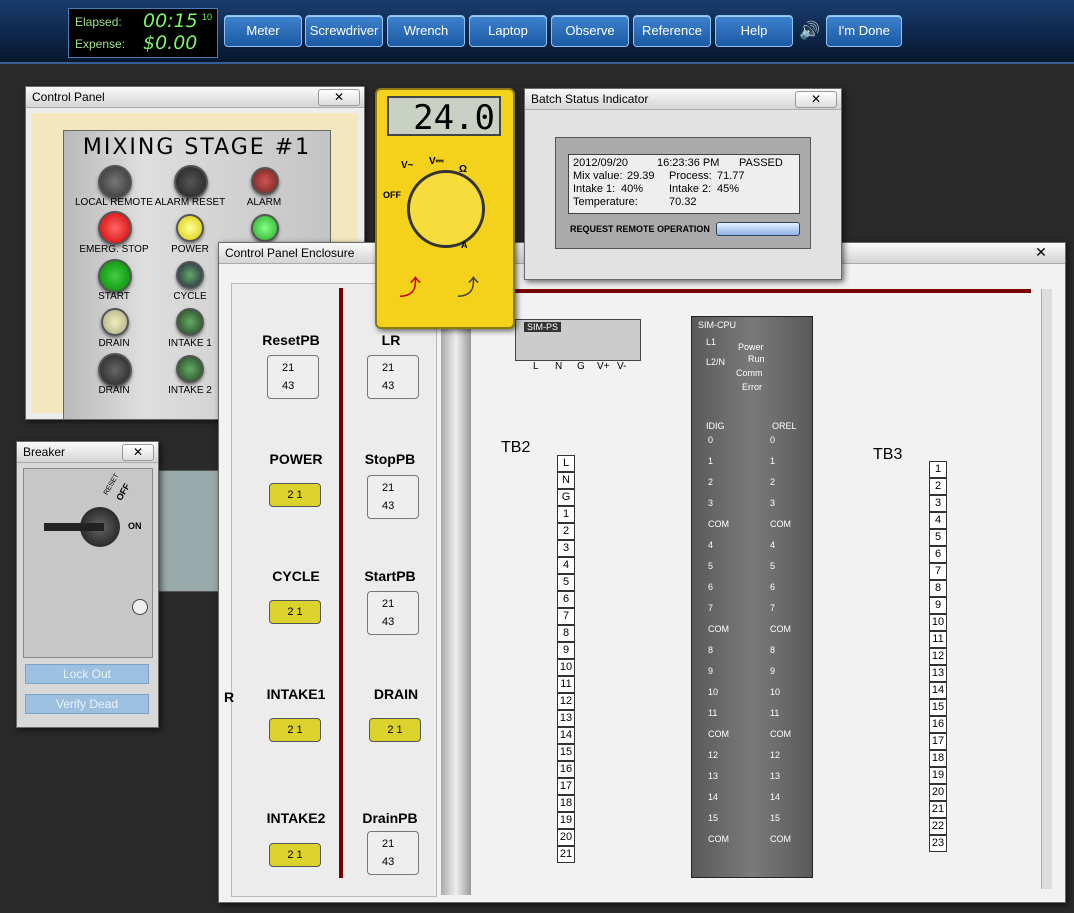  What do you see at coordinates (566, 769) in the screenshot?
I see `terminal-tb2: 16` at bounding box center [566, 769].